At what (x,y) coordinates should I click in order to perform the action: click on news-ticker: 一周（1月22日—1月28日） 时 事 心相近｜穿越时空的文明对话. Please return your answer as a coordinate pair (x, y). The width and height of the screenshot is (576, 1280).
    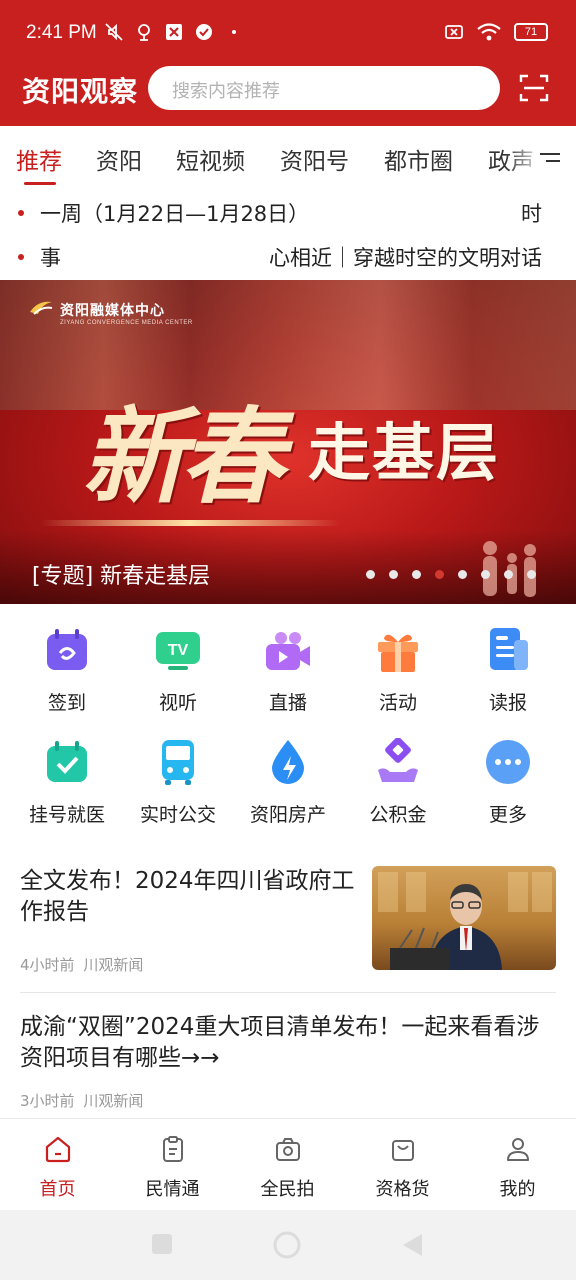
    Looking at the image, I should click on (288, 235).